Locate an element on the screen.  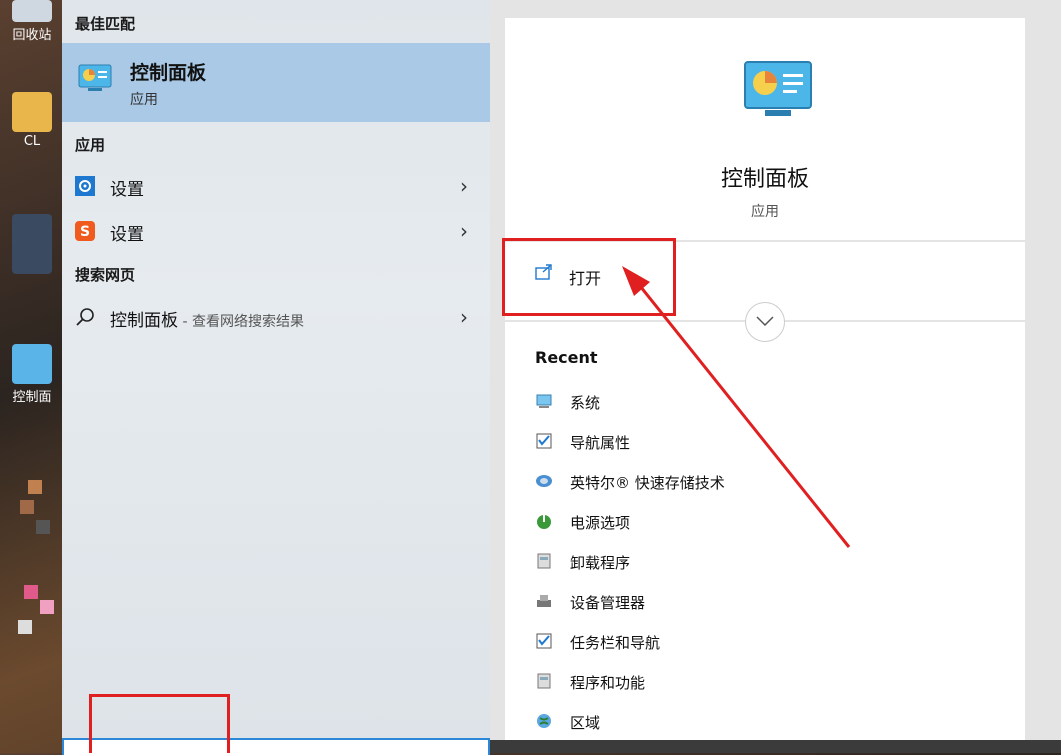
desktop-icon-recycle-bin: 回收站 is located at coordinates (32, 21).